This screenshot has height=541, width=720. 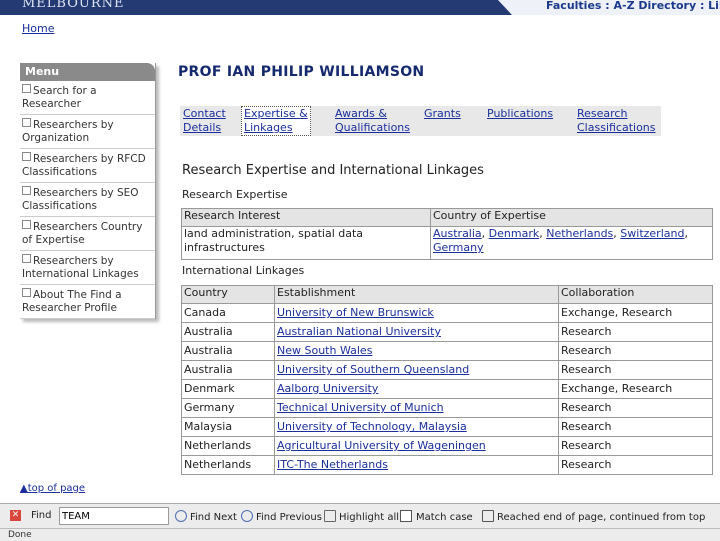 I want to click on tab-awards: Awards & Qualifications, so click(x=372, y=121).